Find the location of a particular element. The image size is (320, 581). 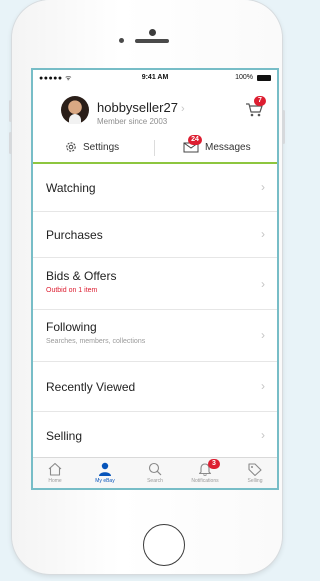

person-icon is located at coordinates (105, 469).